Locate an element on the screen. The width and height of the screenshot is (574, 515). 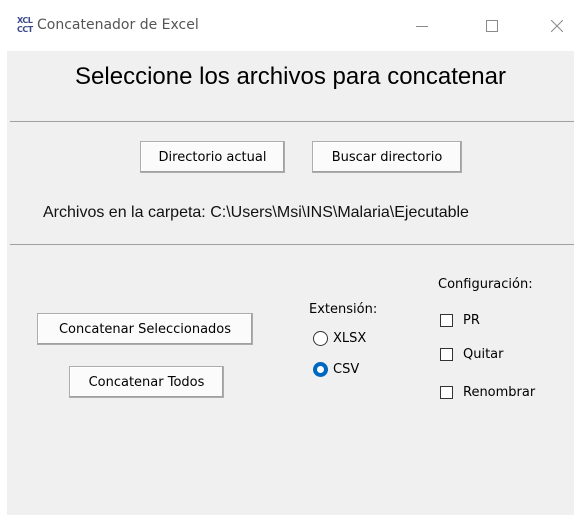
maximize-icon is located at coordinates (492, 26).